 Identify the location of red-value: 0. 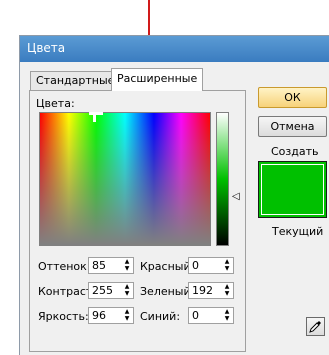
(195, 265).